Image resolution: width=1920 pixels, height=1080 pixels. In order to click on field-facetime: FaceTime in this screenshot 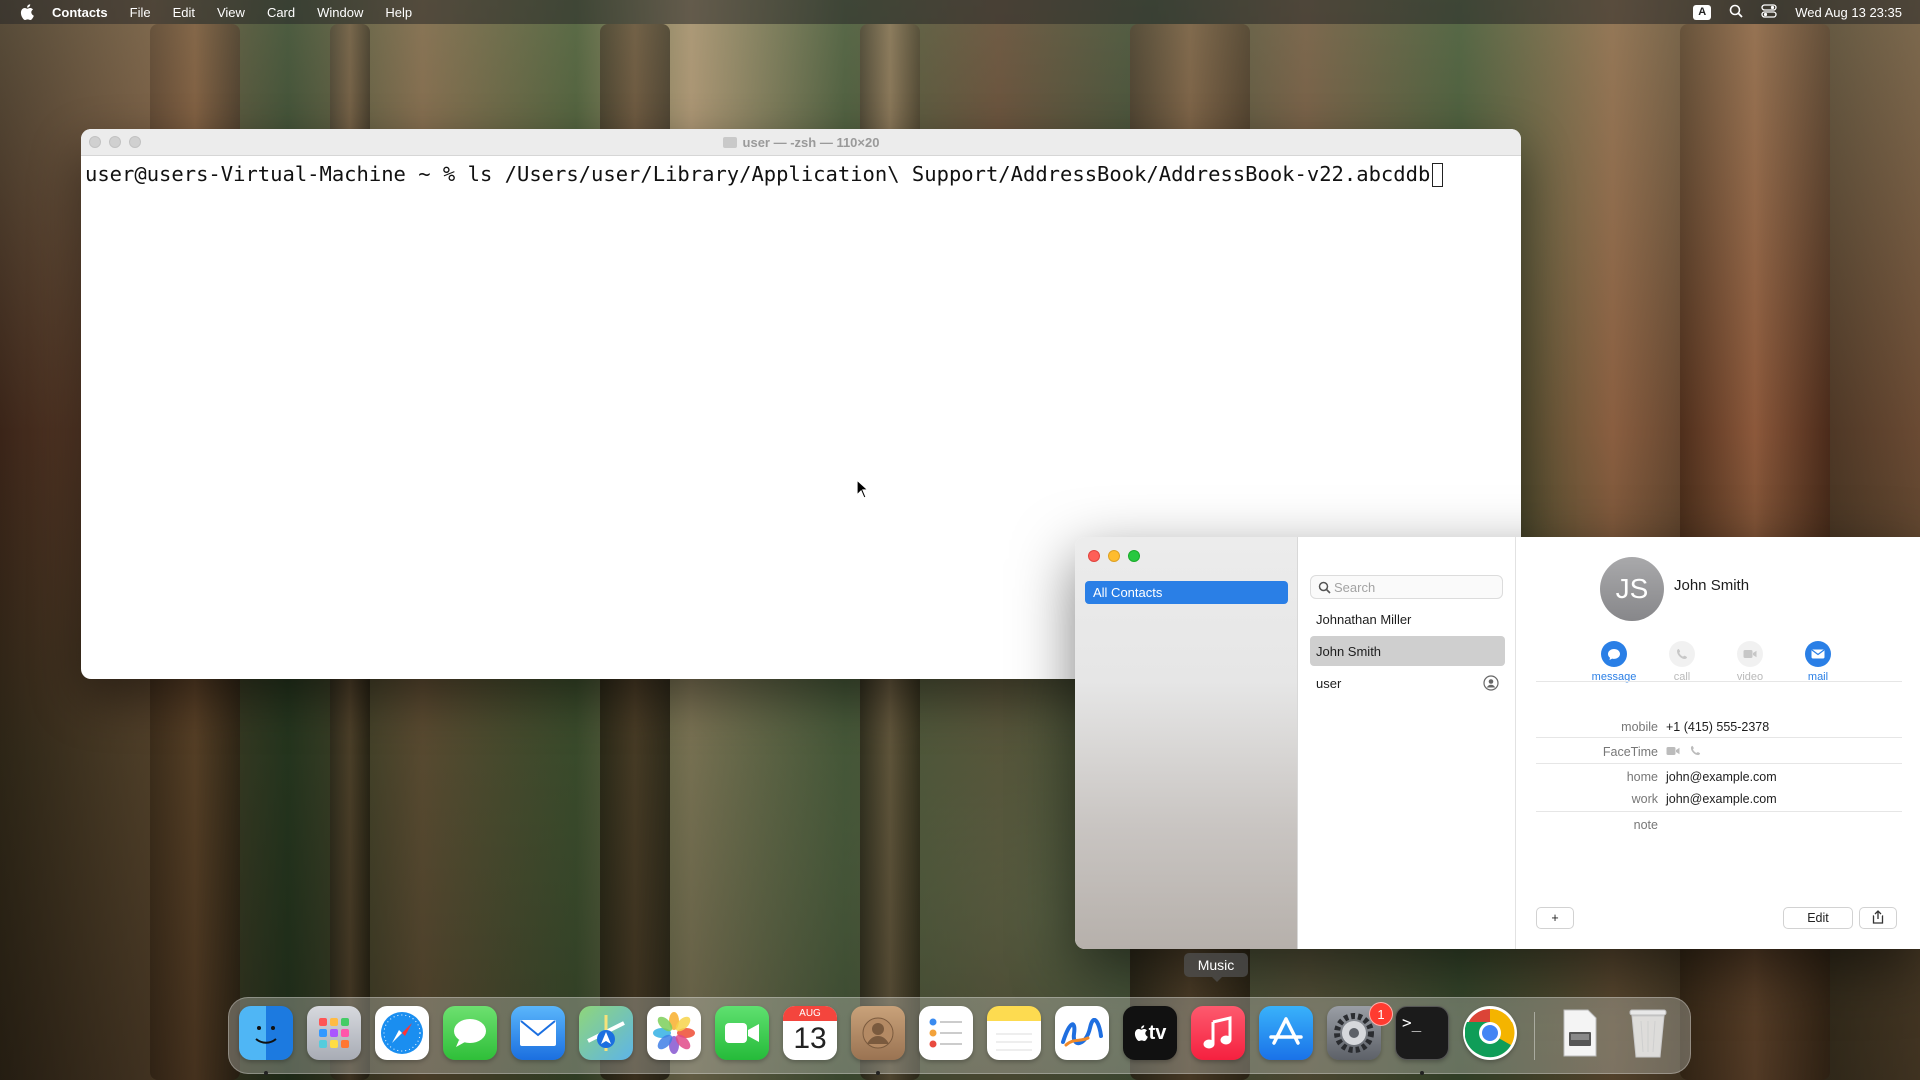, I will do `click(1719, 752)`.